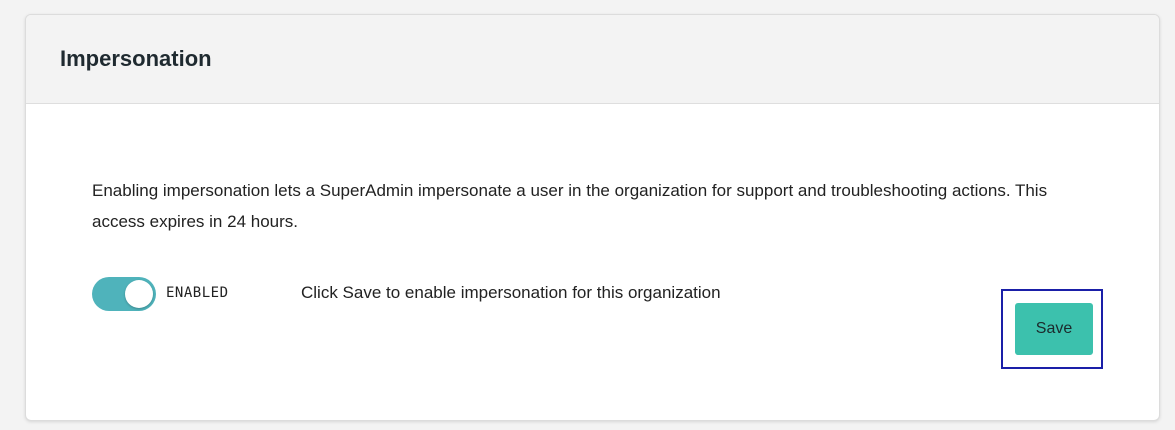 The image size is (1175, 430). What do you see at coordinates (124, 294) in the screenshot?
I see `impersonation-toggle` at bounding box center [124, 294].